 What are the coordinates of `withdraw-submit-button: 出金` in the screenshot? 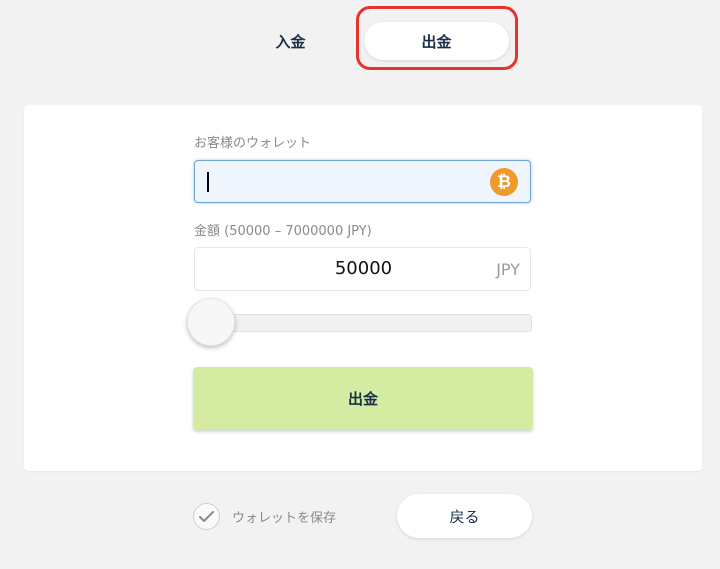 It's located at (363, 398).